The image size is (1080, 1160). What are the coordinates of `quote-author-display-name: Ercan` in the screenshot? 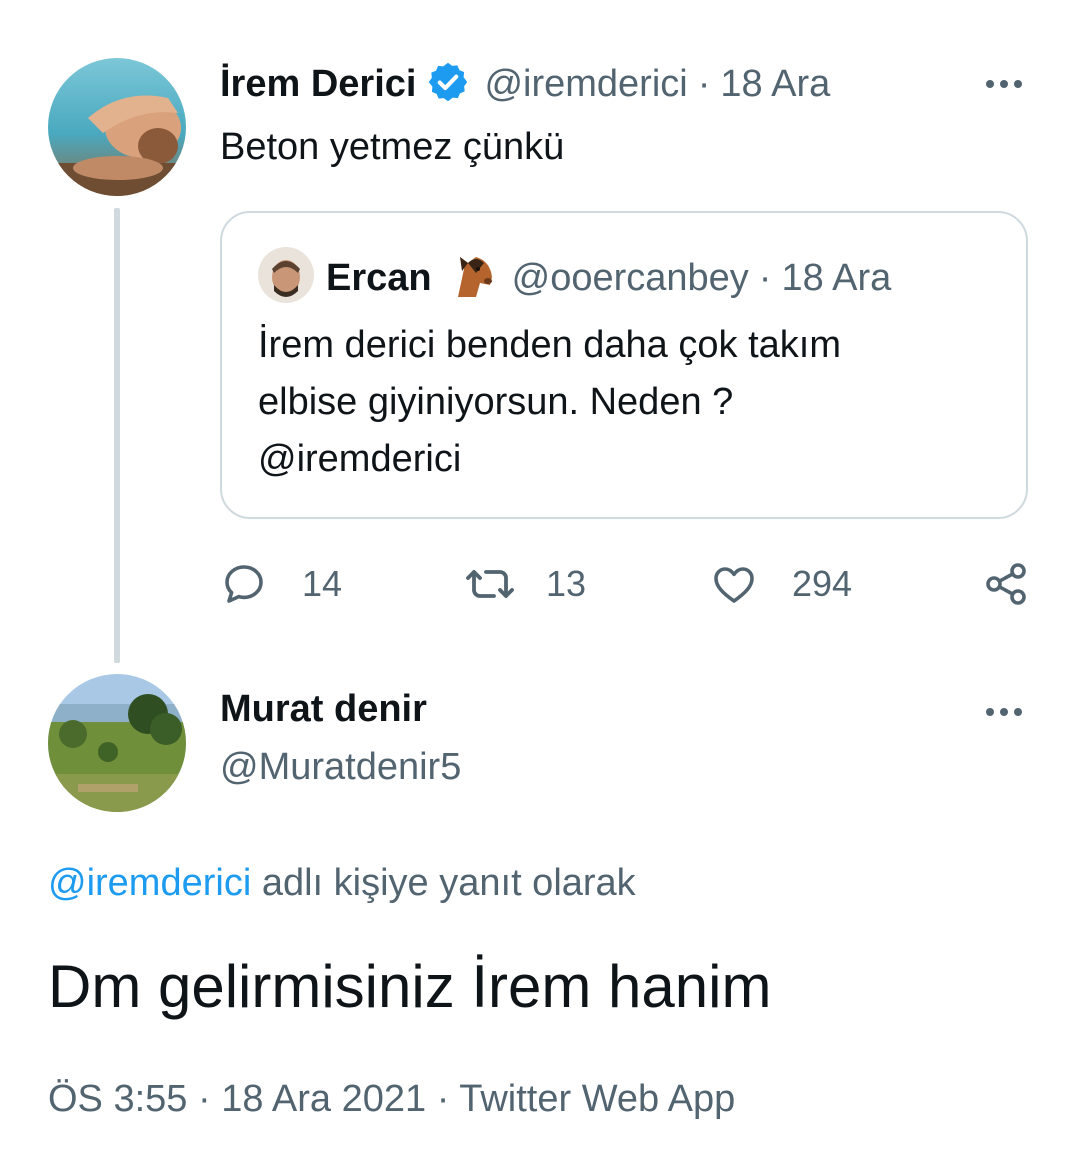 It's located at (379, 278).